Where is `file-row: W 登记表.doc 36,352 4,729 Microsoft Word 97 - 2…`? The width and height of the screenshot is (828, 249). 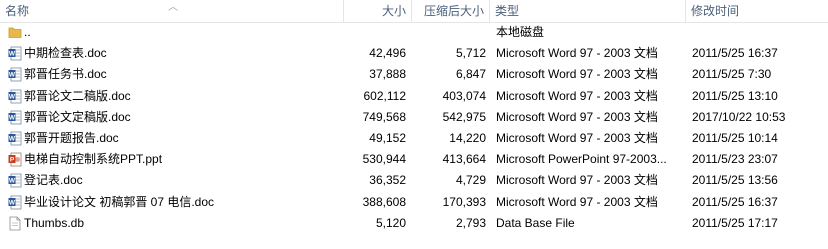
file-row: W 登记表.doc 36,352 4,729 Microsoft Word 97 - 2… is located at coordinates (414, 180).